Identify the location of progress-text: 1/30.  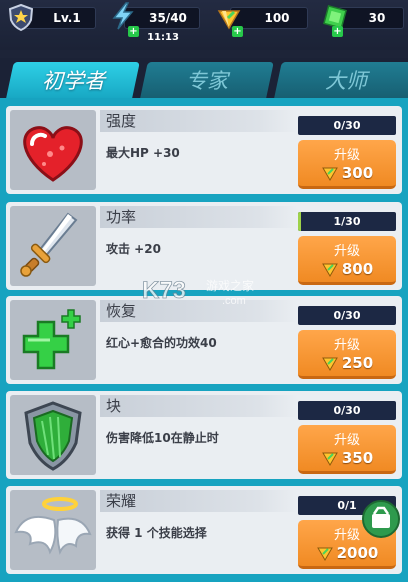
(347, 221).